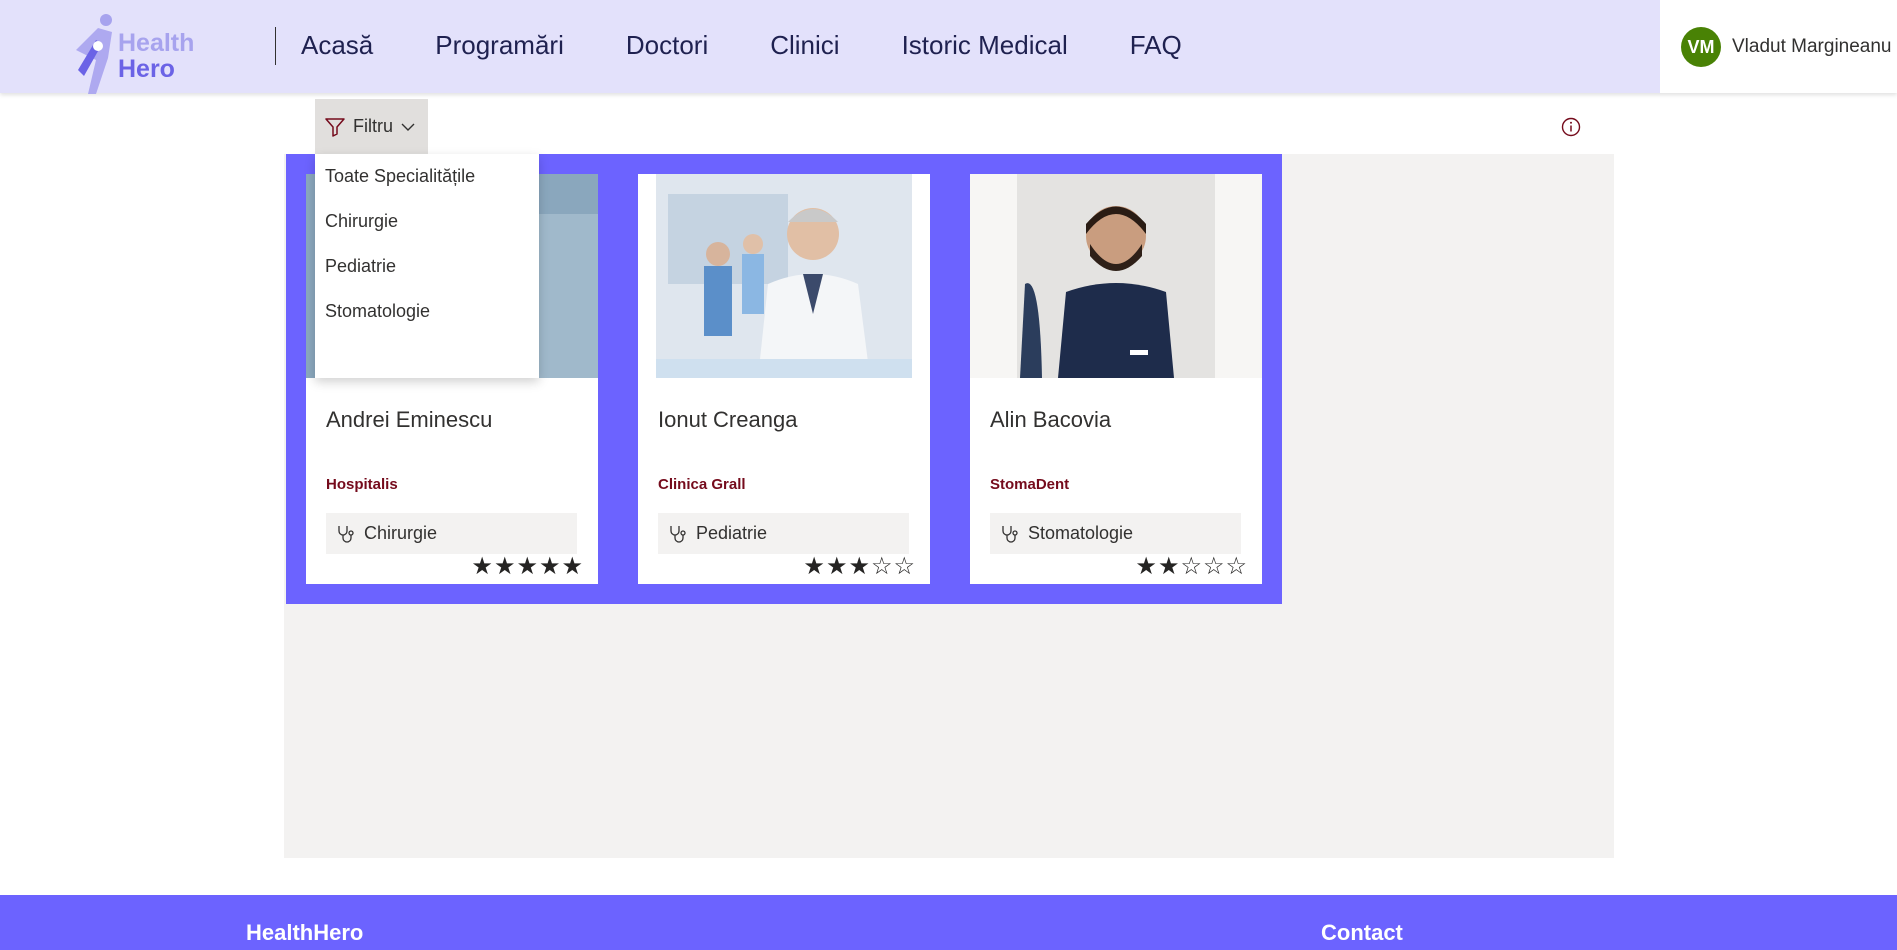 The width and height of the screenshot is (1897, 950). I want to click on clinic-name: StomaDent, so click(1029, 484).